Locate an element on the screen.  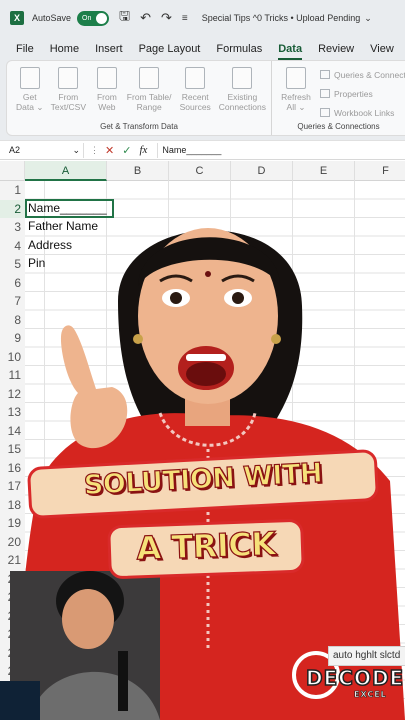
refresh-label-2: All ⌄ is located at coordinates (296, 107).